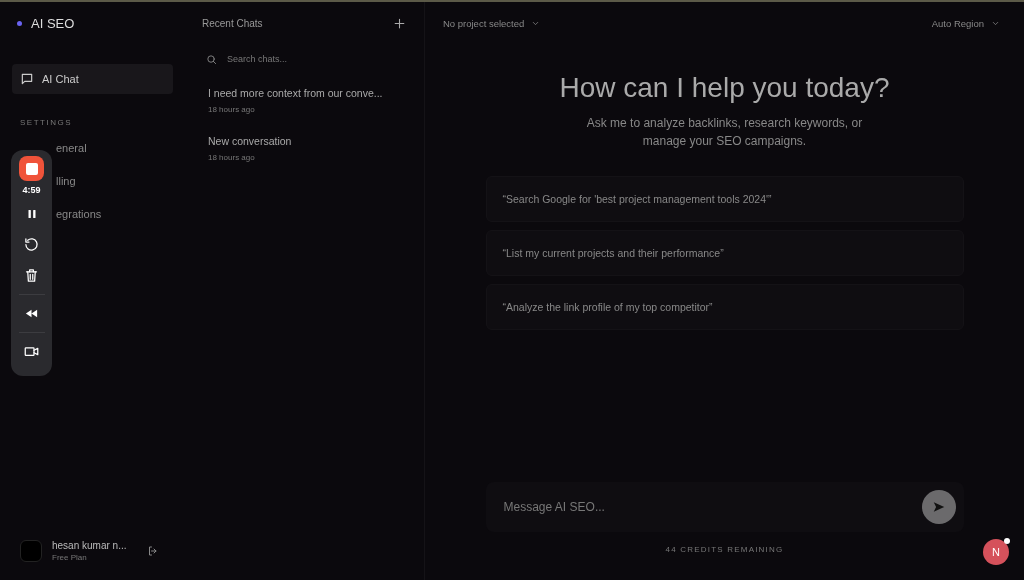 The width and height of the screenshot is (1024, 580). Describe the element at coordinates (19, 23) in the screenshot. I see `brand-dot-icon` at that location.